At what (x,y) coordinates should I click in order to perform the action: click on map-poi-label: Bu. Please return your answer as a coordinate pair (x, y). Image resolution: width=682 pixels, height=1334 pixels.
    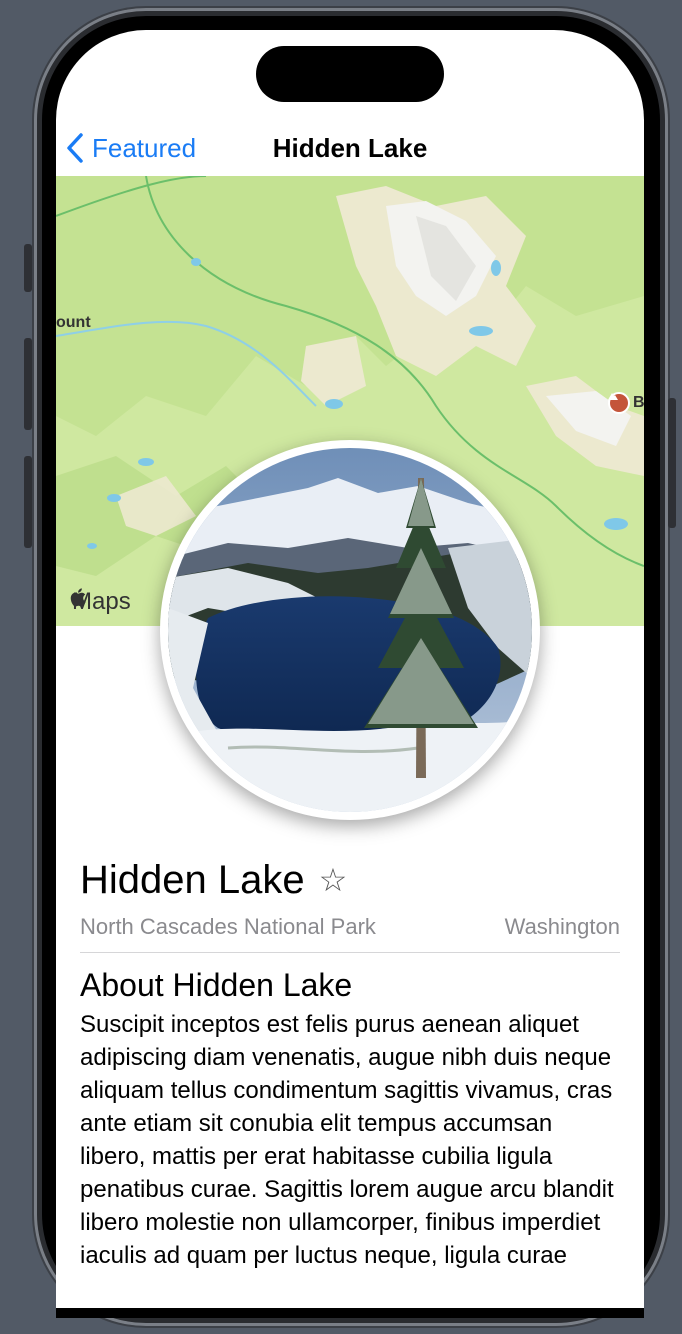
    Looking at the image, I should click on (638, 402).